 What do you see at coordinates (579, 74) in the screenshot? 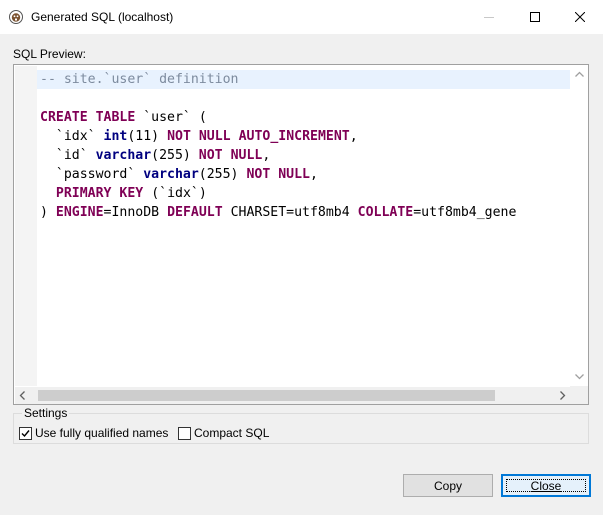
I see `scroll-up-icon` at bounding box center [579, 74].